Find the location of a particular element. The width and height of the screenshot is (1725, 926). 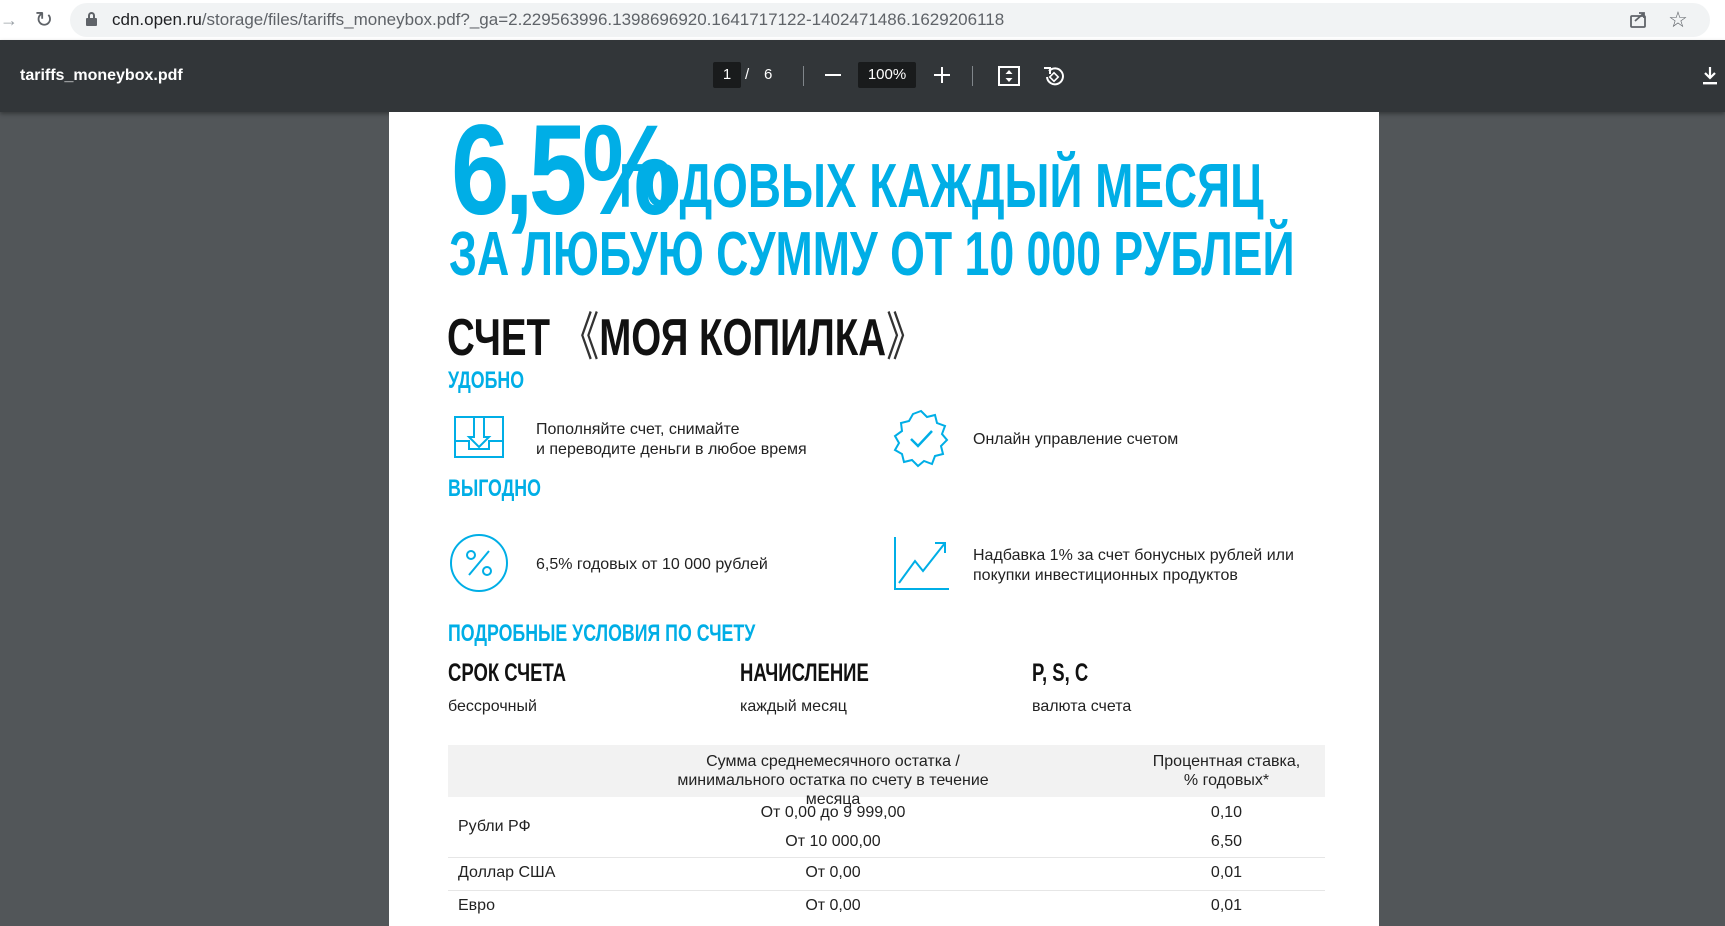

url-host: cdn.open.ru is located at coordinates (157, 19).